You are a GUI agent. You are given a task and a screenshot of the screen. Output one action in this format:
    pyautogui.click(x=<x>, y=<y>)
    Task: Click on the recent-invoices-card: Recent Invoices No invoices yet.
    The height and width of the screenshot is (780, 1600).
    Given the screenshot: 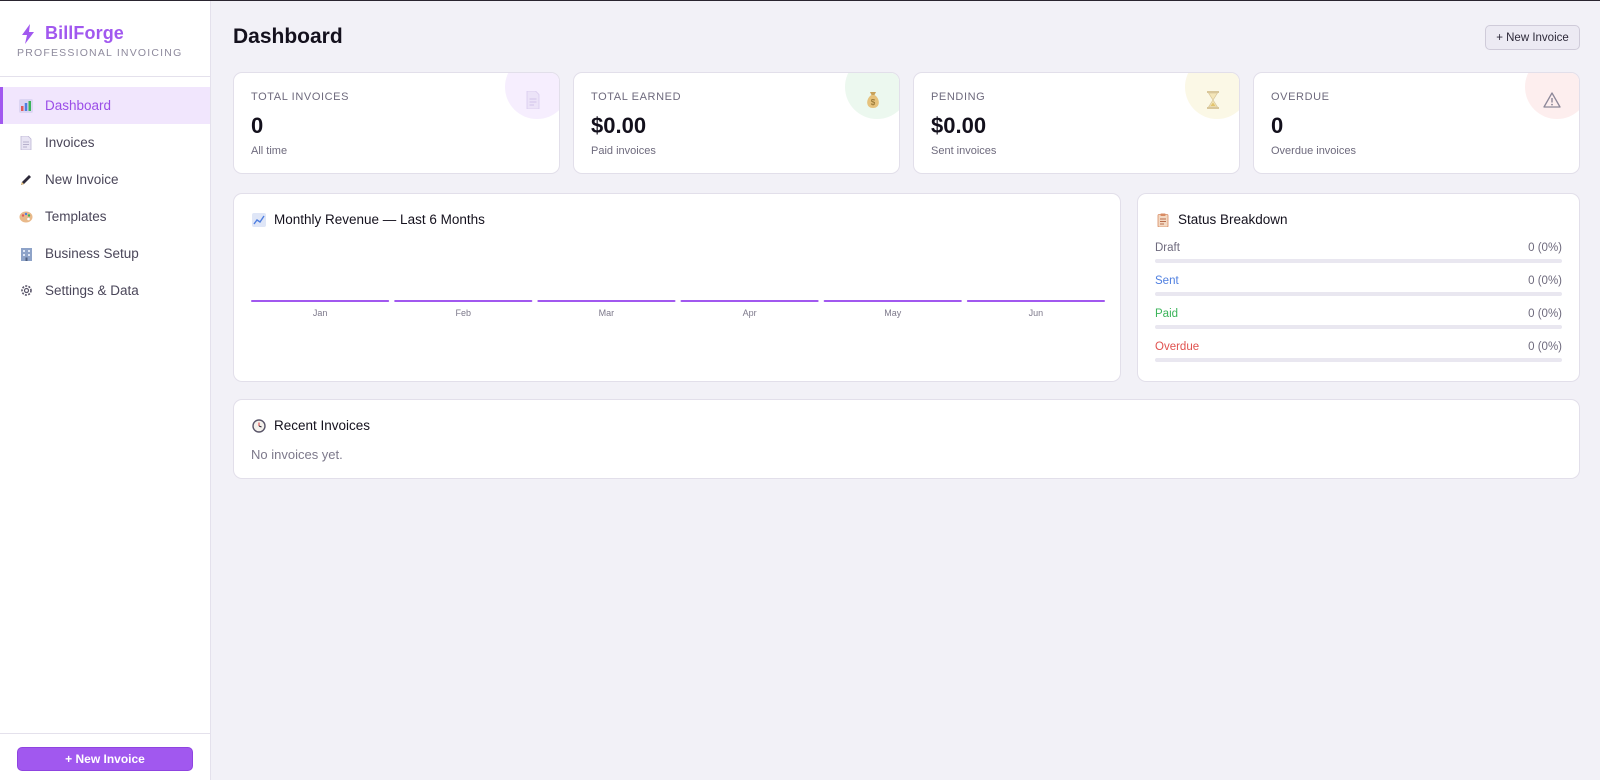 What is the action you would take?
    pyautogui.click(x=906, y=439)
    